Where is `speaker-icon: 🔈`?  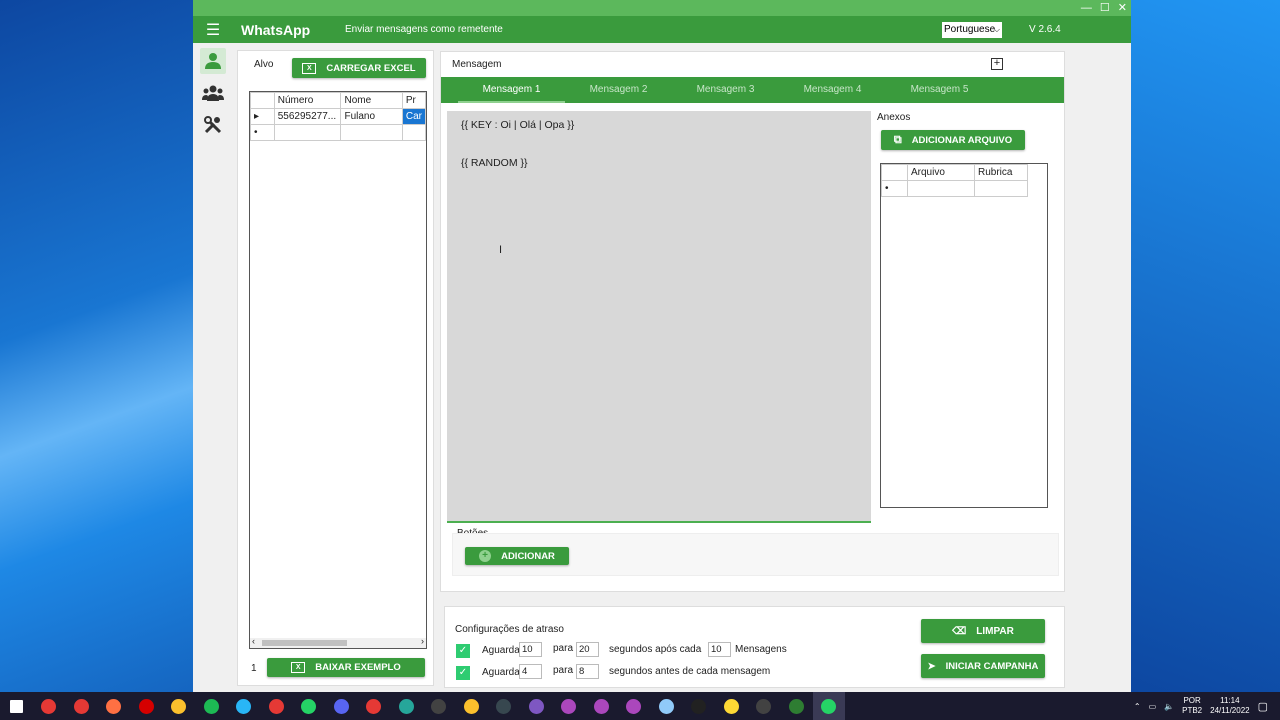
speaker-icon: 🔈 is located at coordinates (1169, 706).